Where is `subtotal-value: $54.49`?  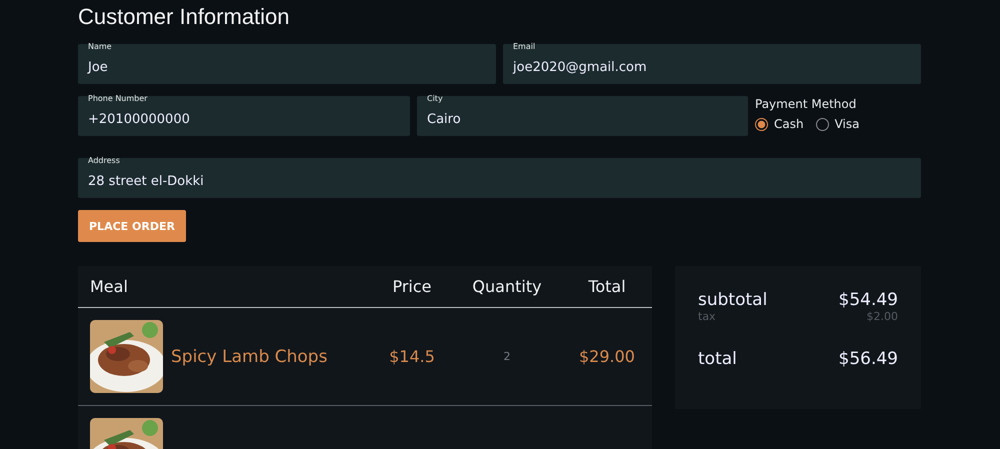
subtotal-value: $54.49 is located at coordinates (868, 300).